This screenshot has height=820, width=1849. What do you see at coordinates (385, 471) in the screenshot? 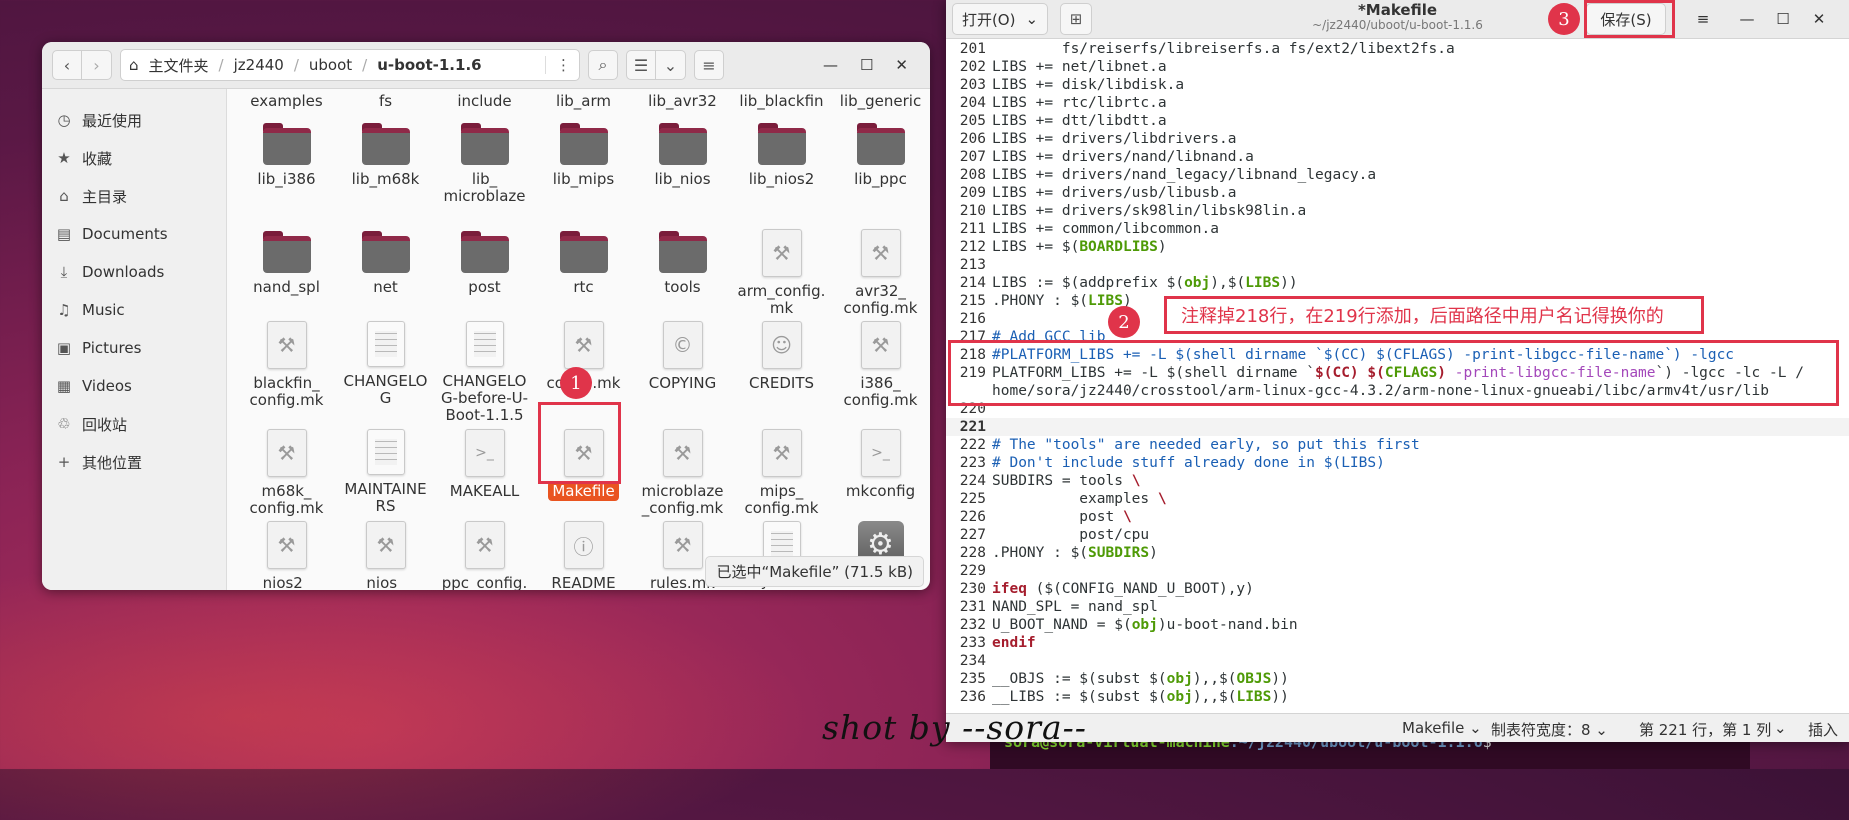
I see `file-item: MAINTAINE RS` at bounding box center [385, 471].